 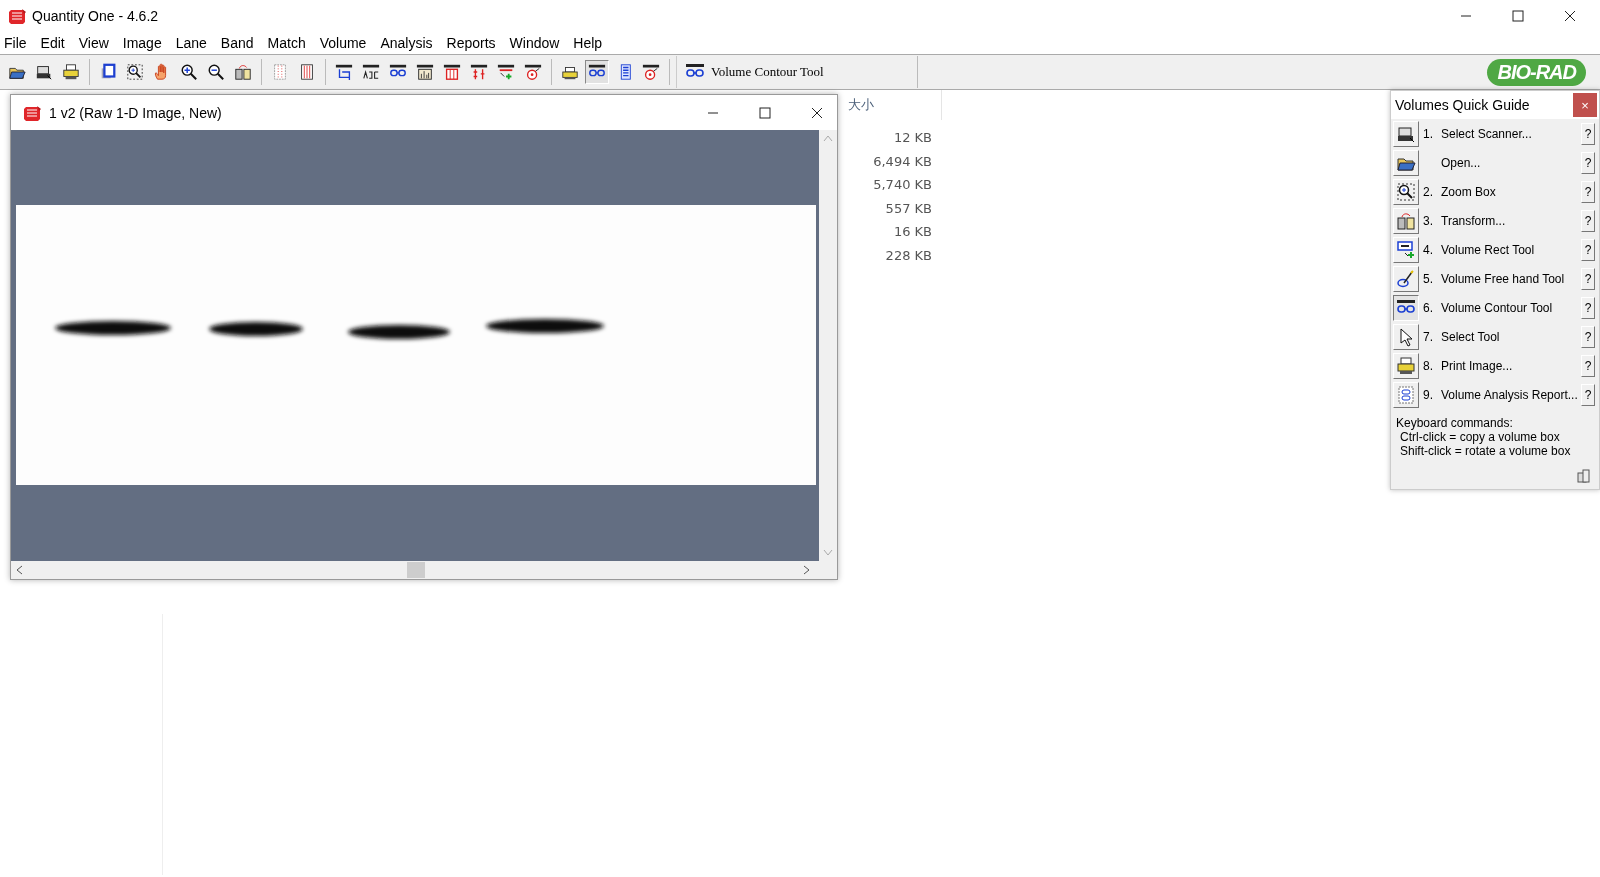 I want to click on panel-title: Volumes Quick Guide, so click(x=1462, y=105).